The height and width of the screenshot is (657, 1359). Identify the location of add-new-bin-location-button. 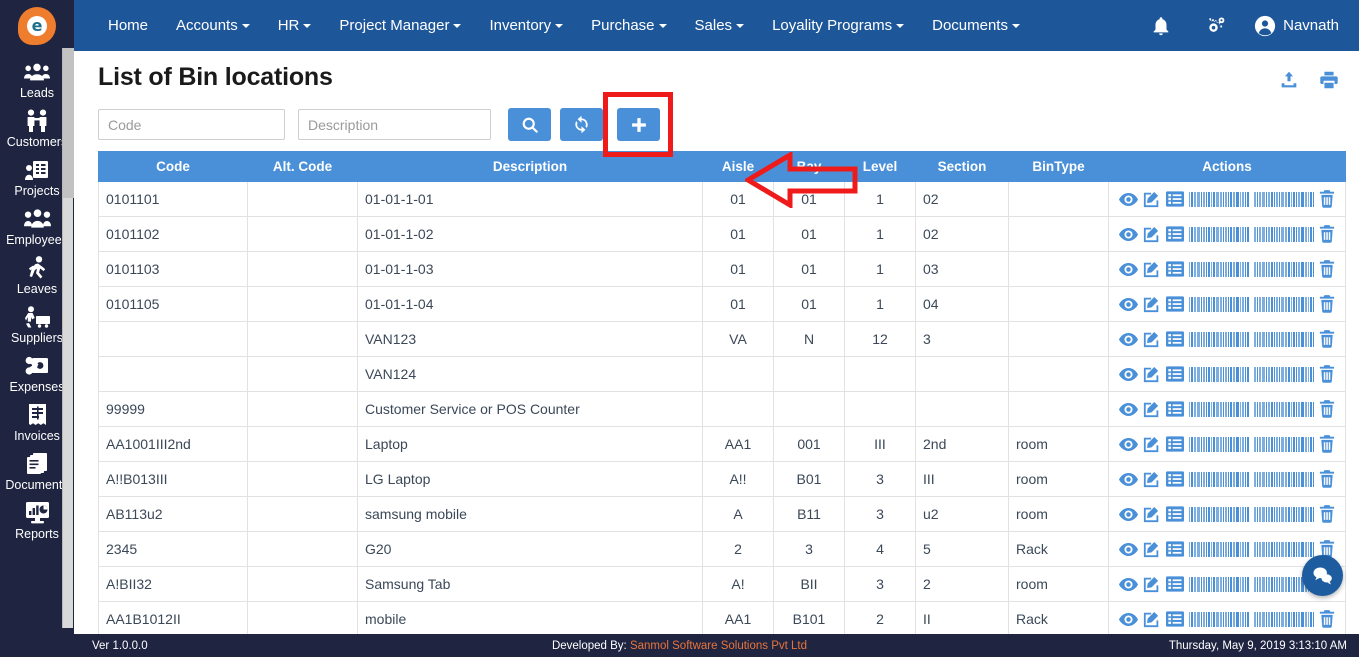
(638, 124).